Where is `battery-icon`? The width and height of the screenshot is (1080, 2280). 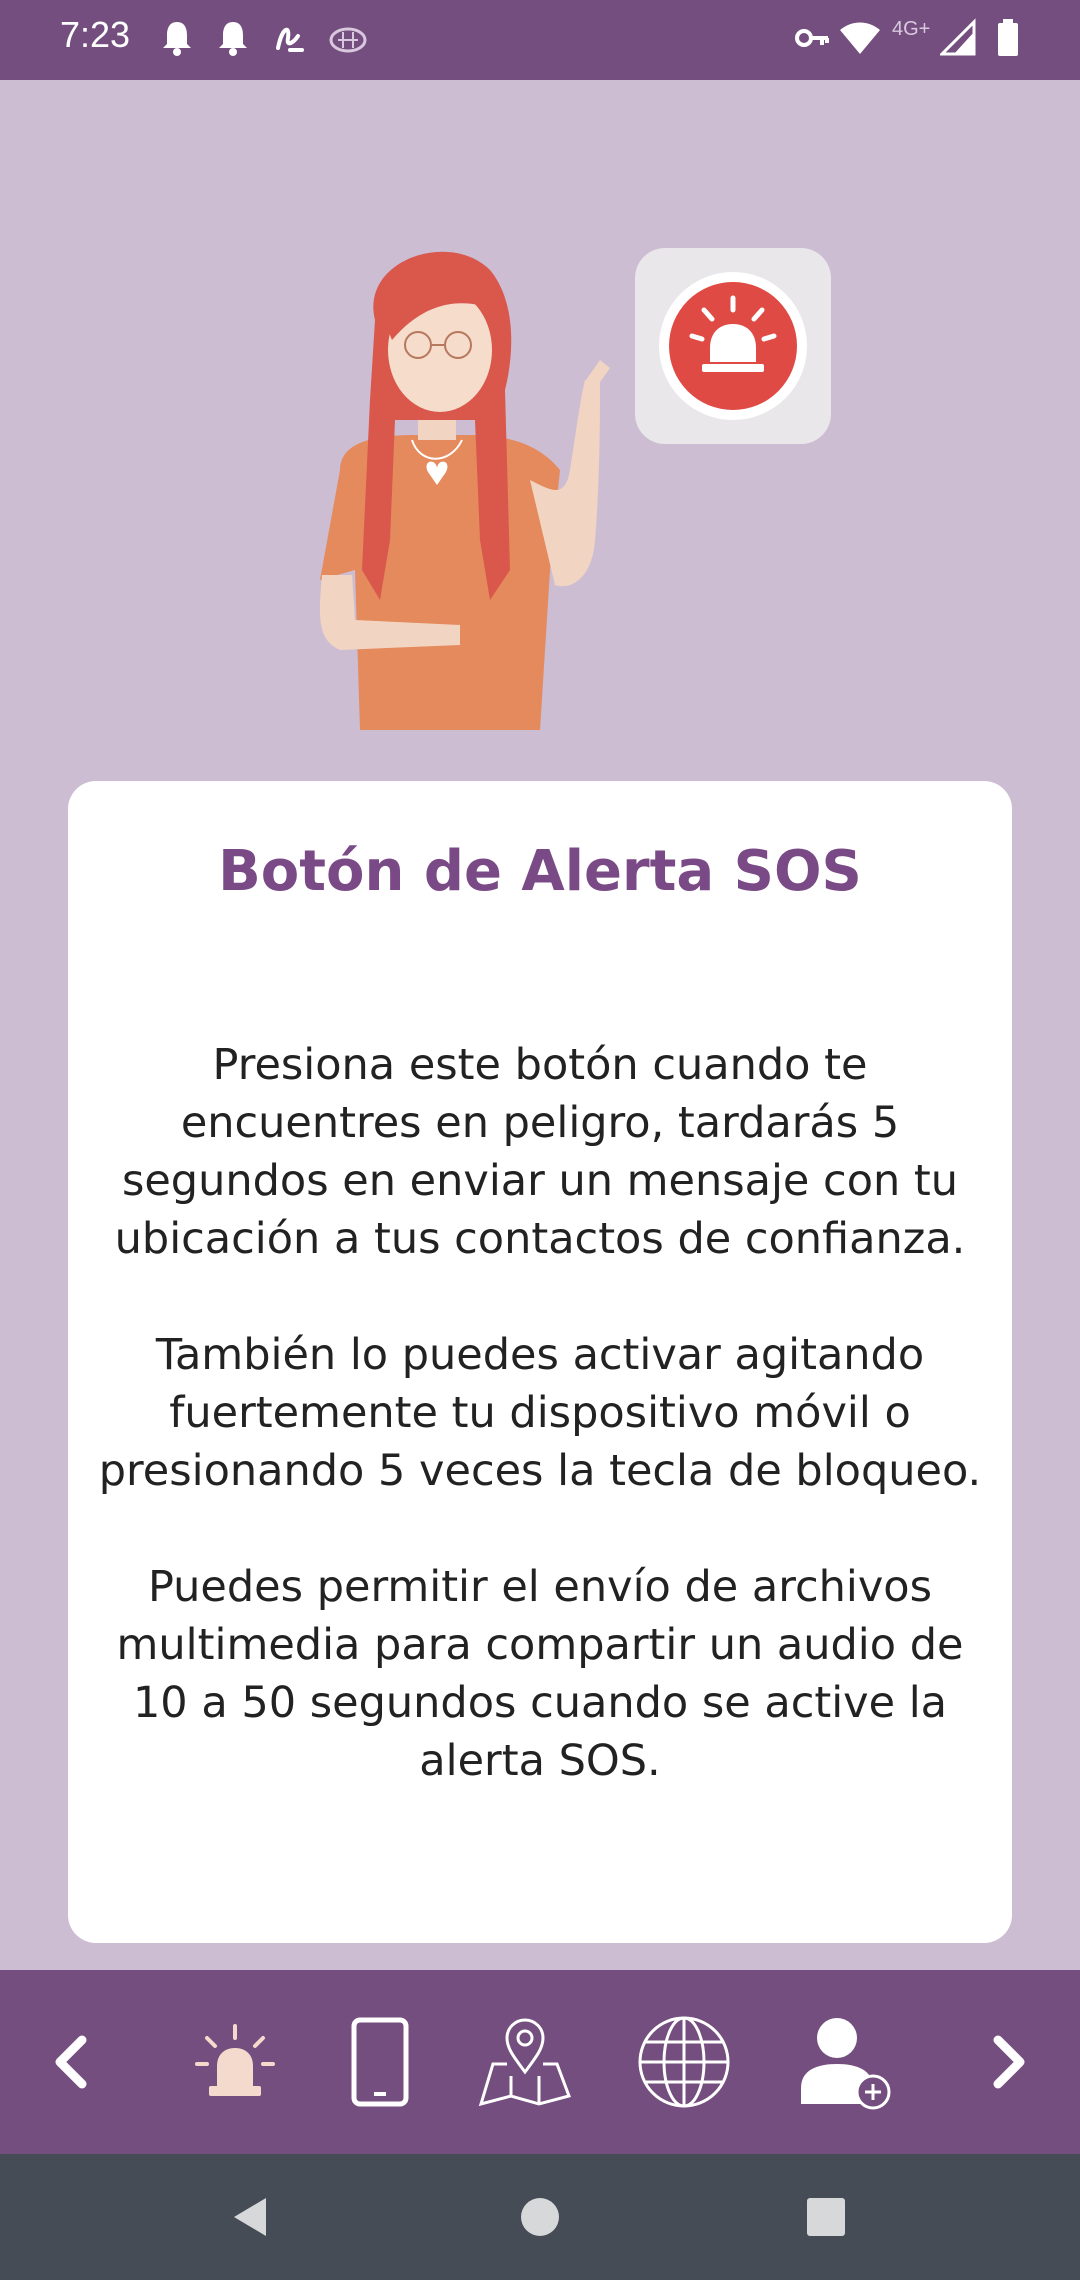
battery-icon is located at coordinates (1008, 40).